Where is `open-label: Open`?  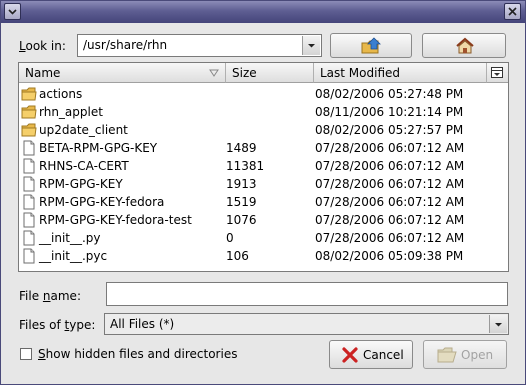
open-label: Open is located at coordinates (477, 355).